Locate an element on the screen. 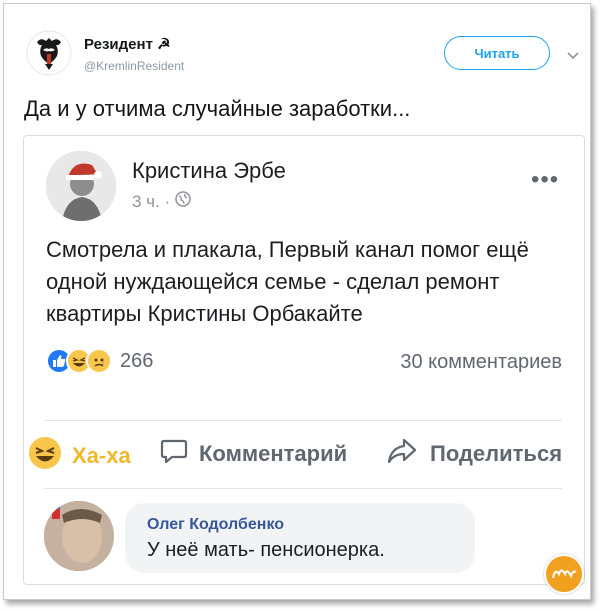 The height and width of the screenshot is (610, 601). share-label: Поделиться is located at coordinates (496, 453).